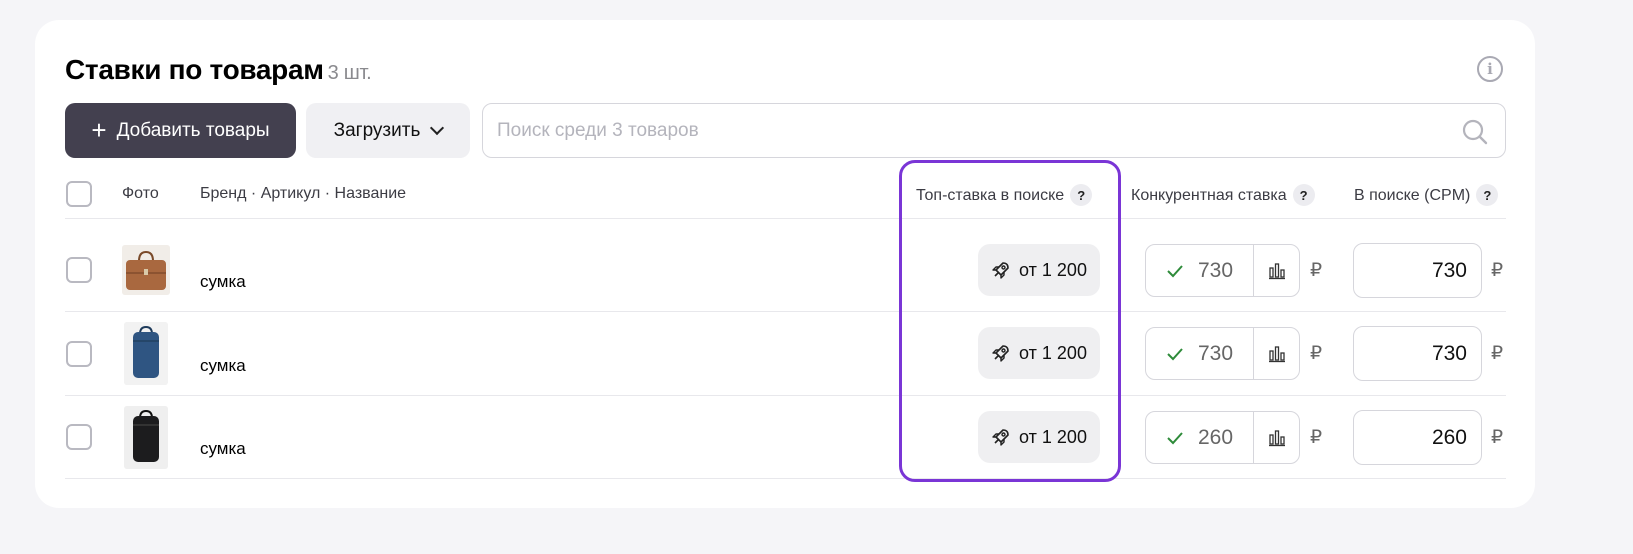 The image size is (1633, 554). Describe the element at coordinates (967, 131) in the screenshot. I see `search-input` at that location.